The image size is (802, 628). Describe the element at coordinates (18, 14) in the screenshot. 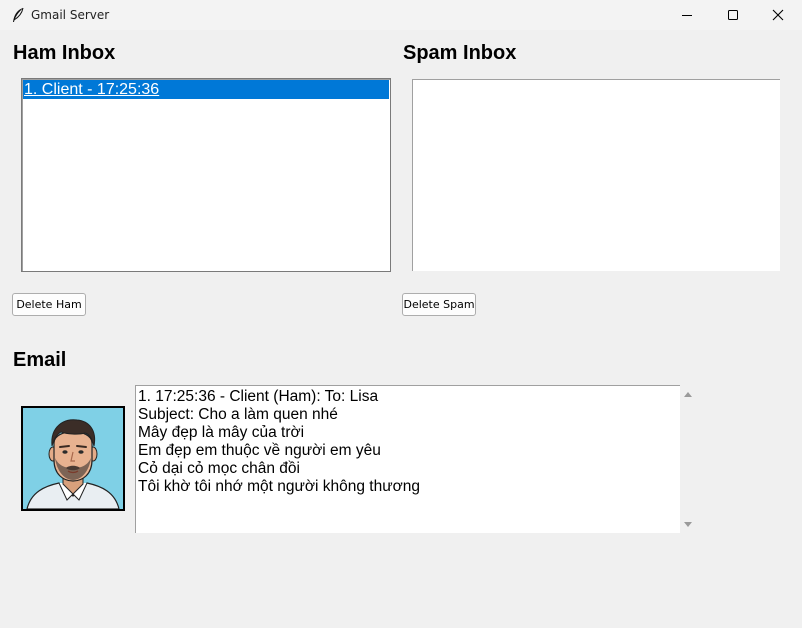

I see `feather-icon` at that location.